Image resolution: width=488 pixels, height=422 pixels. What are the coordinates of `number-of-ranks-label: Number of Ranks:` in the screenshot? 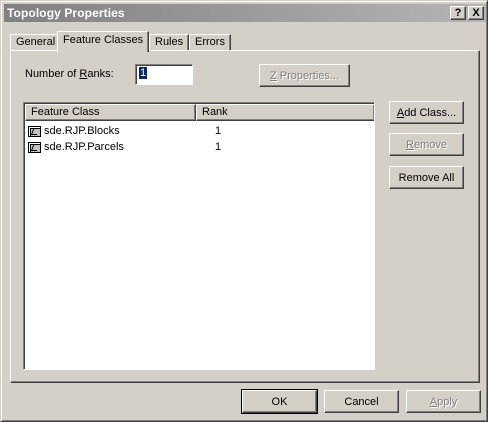 It's located at (69, 74).